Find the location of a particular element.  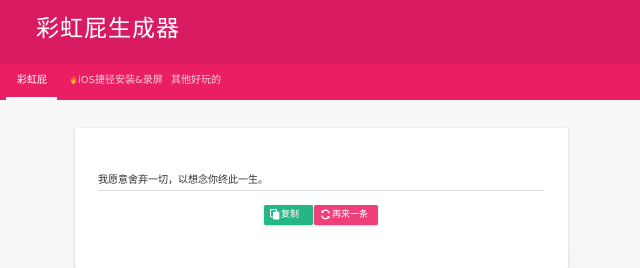

tab-rainbow-fart: 彩虹屁 is located at coordinates (32, 82).